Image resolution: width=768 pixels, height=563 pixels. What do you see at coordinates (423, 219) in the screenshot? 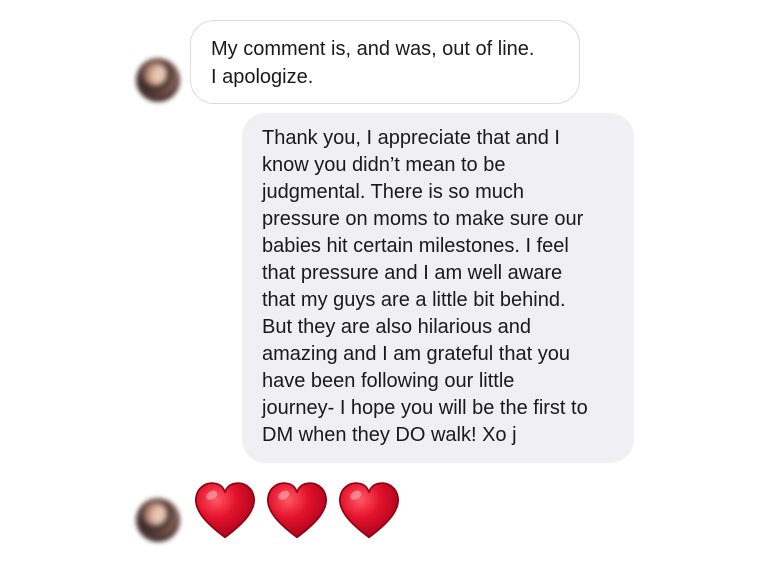
I see `message-text-line: pressure on moms to make sure our` at bounding box center [423, 219].